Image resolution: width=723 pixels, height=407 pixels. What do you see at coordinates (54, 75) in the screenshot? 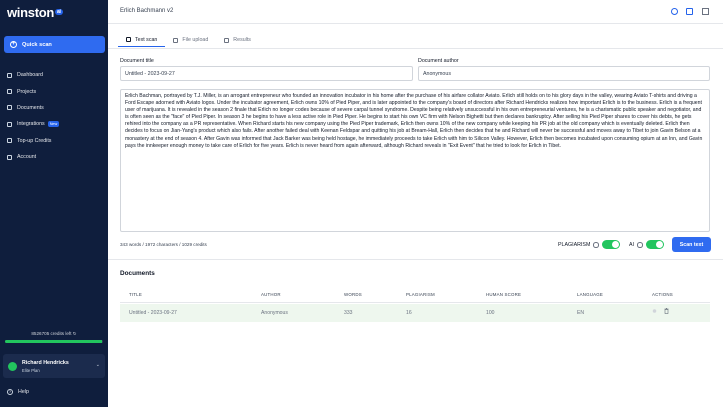
I see `sidebar-item-dashboard: Dashboard` at bounding box center [54, 75].